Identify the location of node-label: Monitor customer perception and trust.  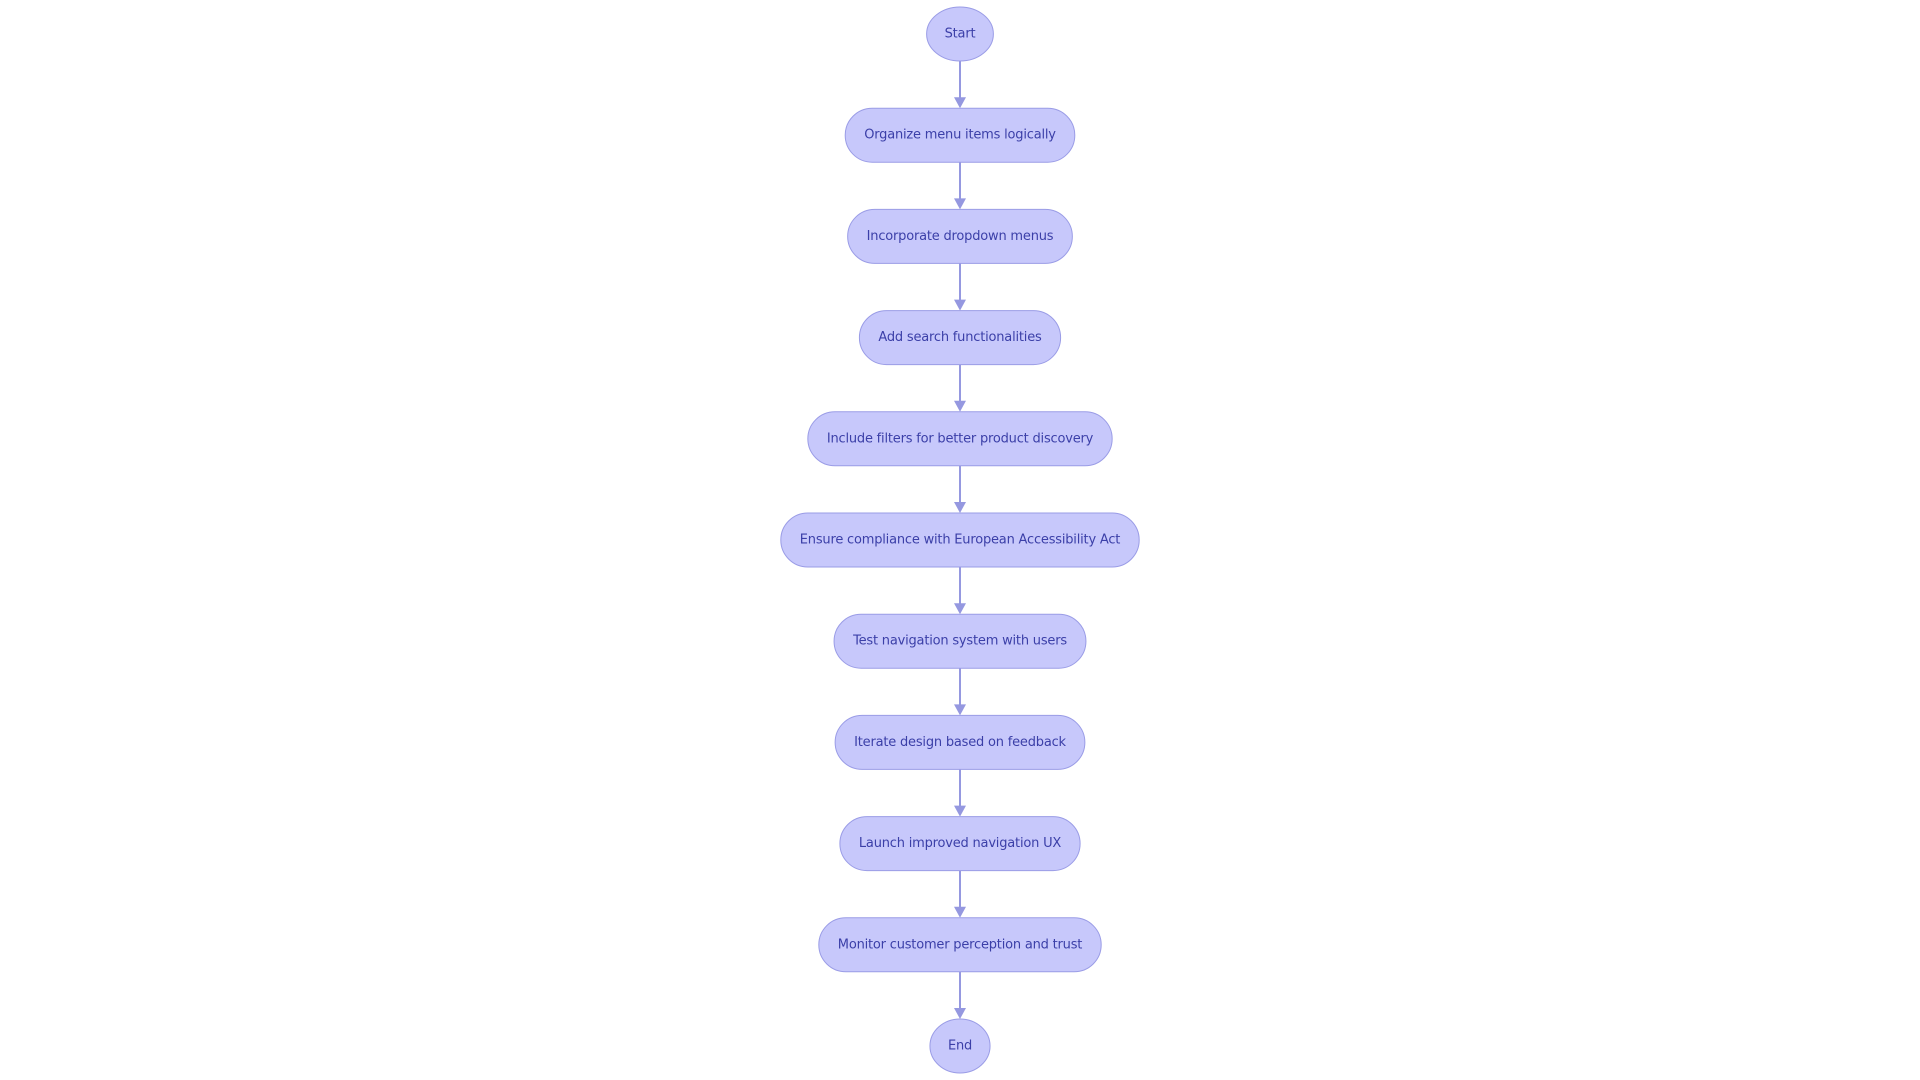
(960, 944).